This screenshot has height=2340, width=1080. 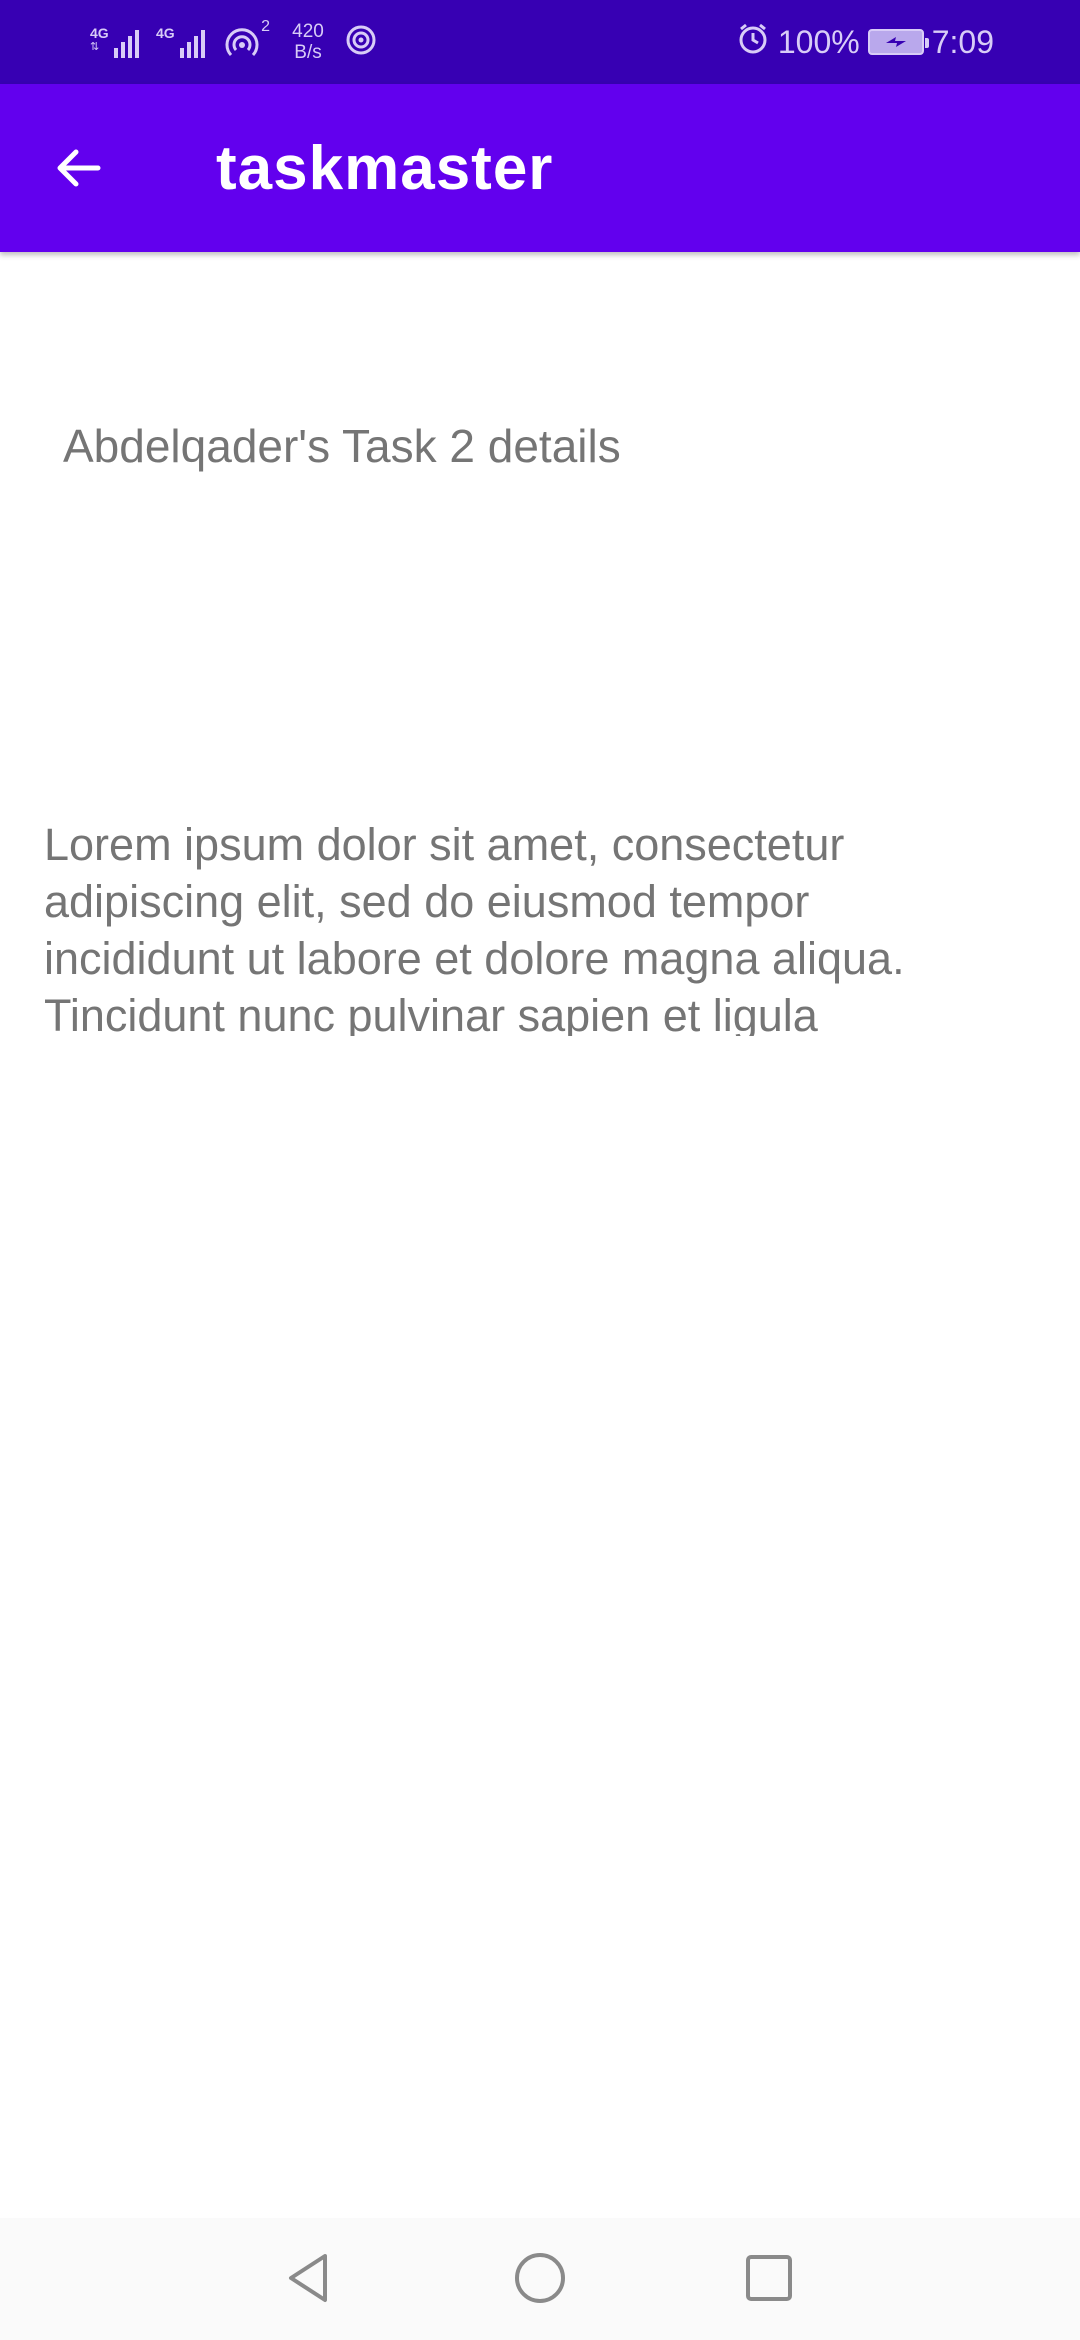 What do you see at coordinates (540, 42) in the screenshot?
I see `status-bar: 4G ⇅ 4G 2 420 B/s 100% 7:09` at bounding box center [540, 42].